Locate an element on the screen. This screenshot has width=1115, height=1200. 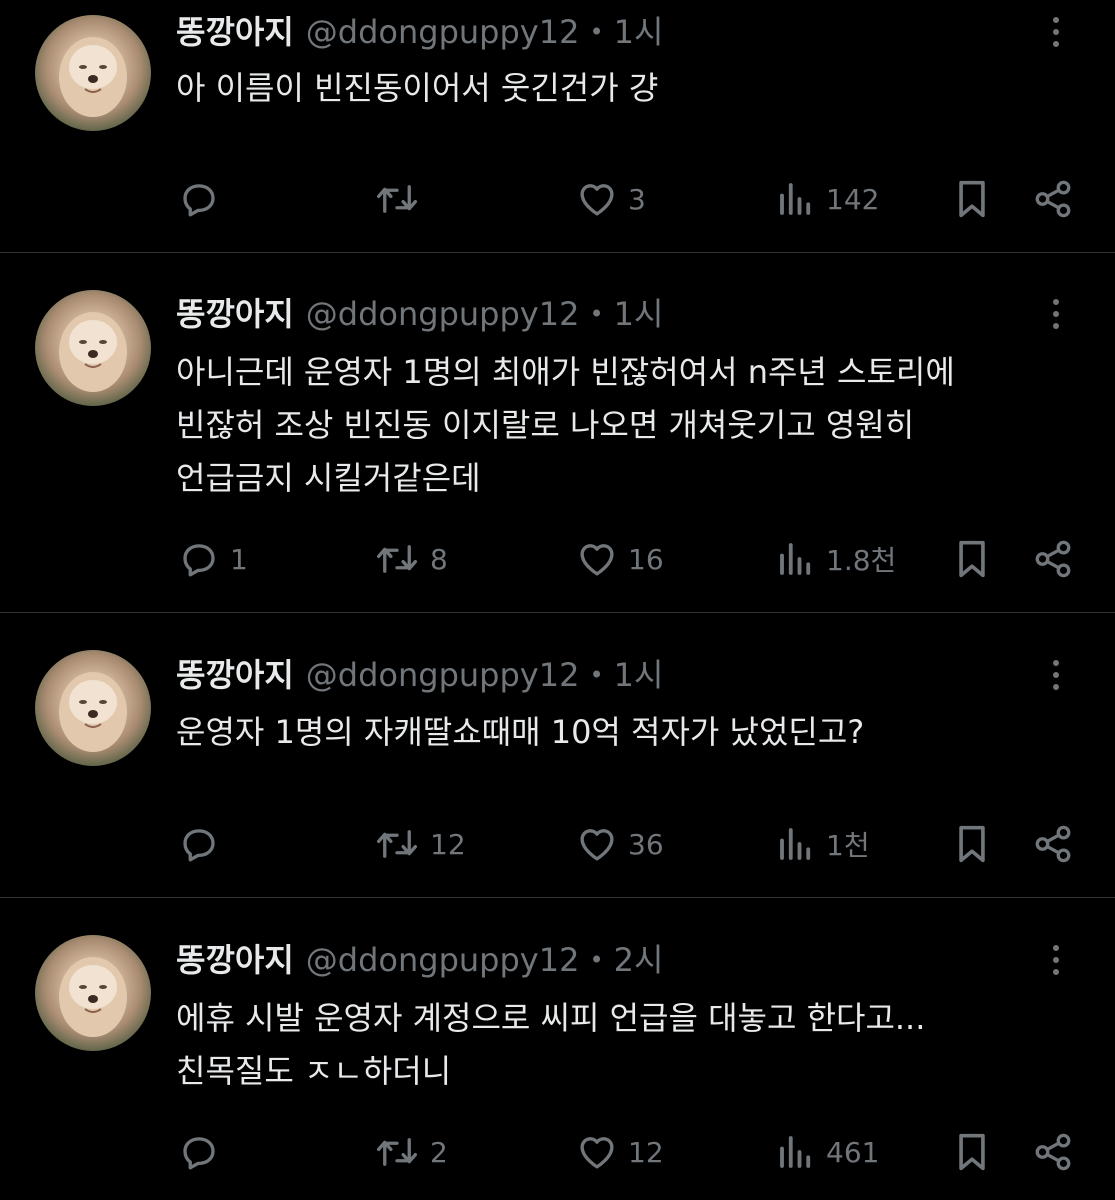
retweet-button: 2 is located at coordinates (411, 1152).